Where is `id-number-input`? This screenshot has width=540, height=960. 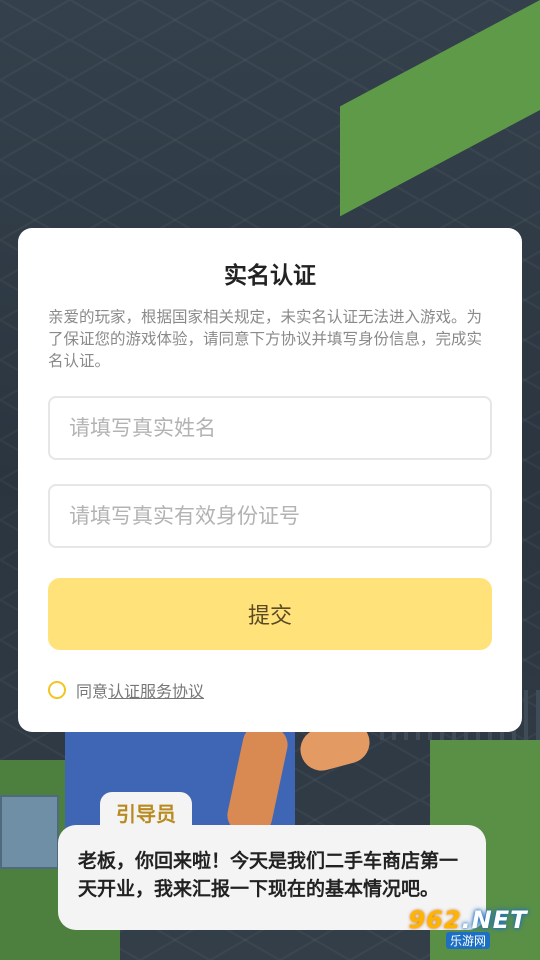
id-number-input is located at coordinates (270, 516).